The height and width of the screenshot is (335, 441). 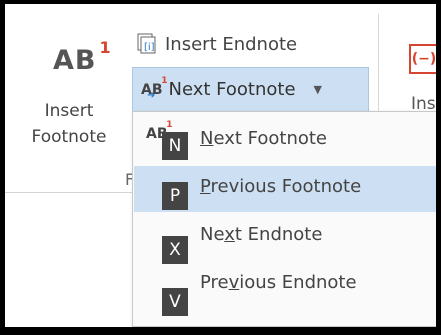 What do you see at coordinates (261, 234) in the screenshot?
I see `menu-item-label: Next Endnote` at bounding box center [261, 234].